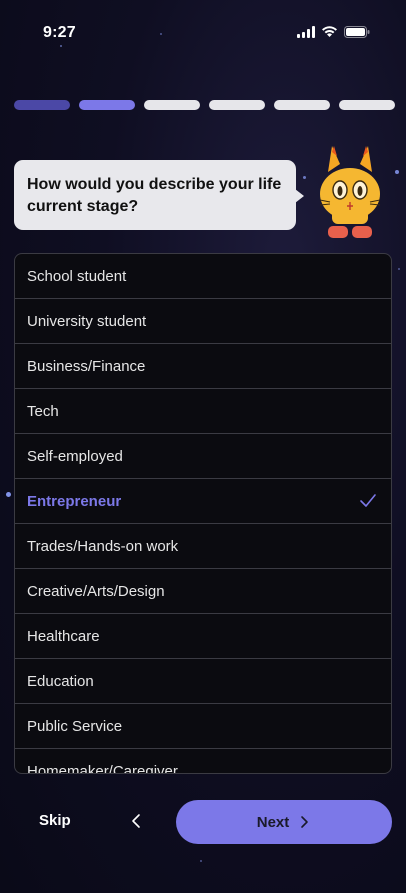 The width and height of the screenshot is (406, 893). What do you see at coordinates (357, 32) in the screenshot?
I see `battery-icon` at bounding box center [357, 32].